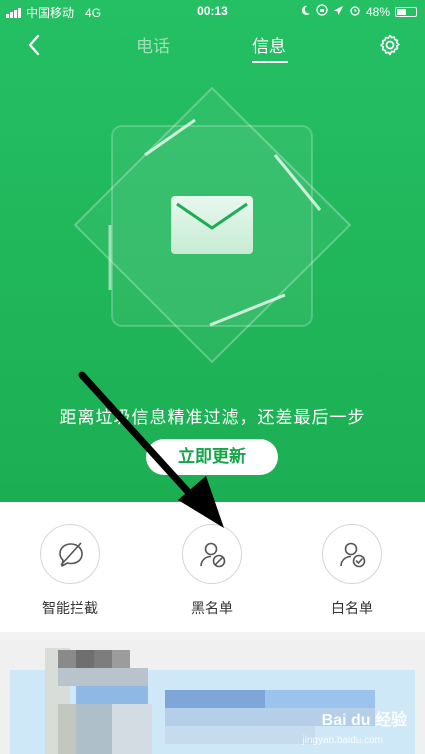 Image resolution: width=425 pixels, height=754 pixels. What do you see at coordinates (151, 449) in the screenshot?
I see `annotation-arrow` at bounding box center [151, 449].